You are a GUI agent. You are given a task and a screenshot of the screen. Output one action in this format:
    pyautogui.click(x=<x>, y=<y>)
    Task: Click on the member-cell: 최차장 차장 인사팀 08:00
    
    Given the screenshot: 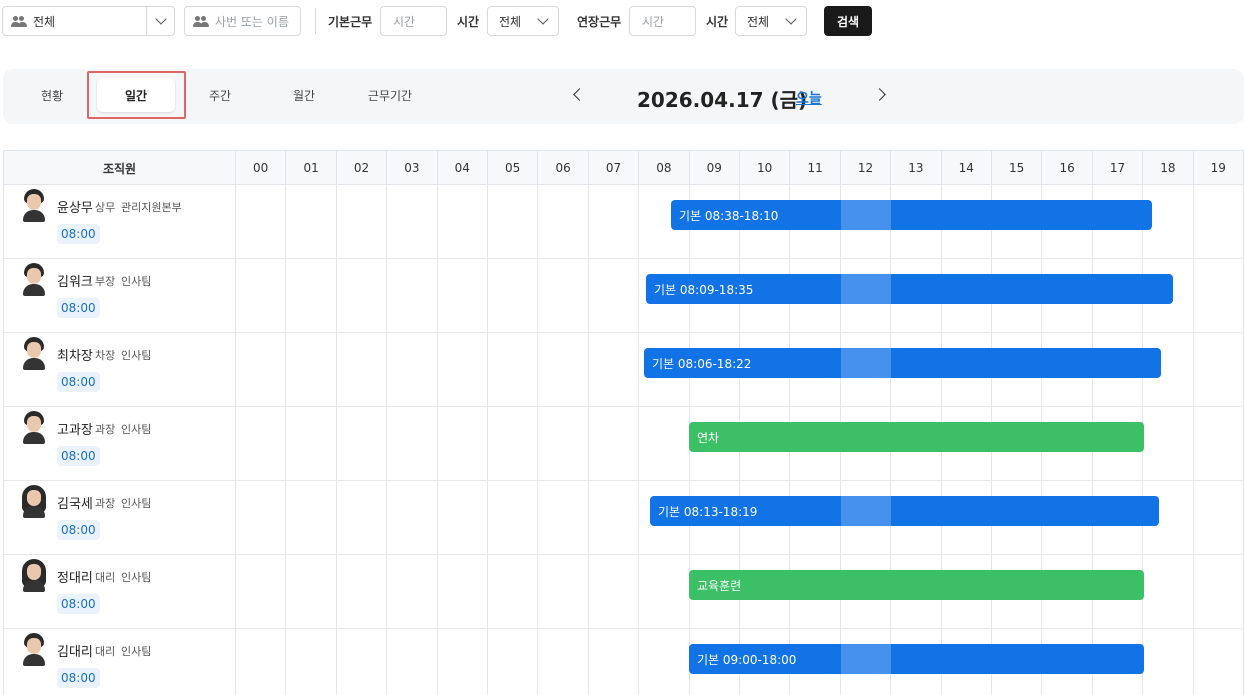 What is the action you would take?
    pyautogui.click(x=120, y=369)
    